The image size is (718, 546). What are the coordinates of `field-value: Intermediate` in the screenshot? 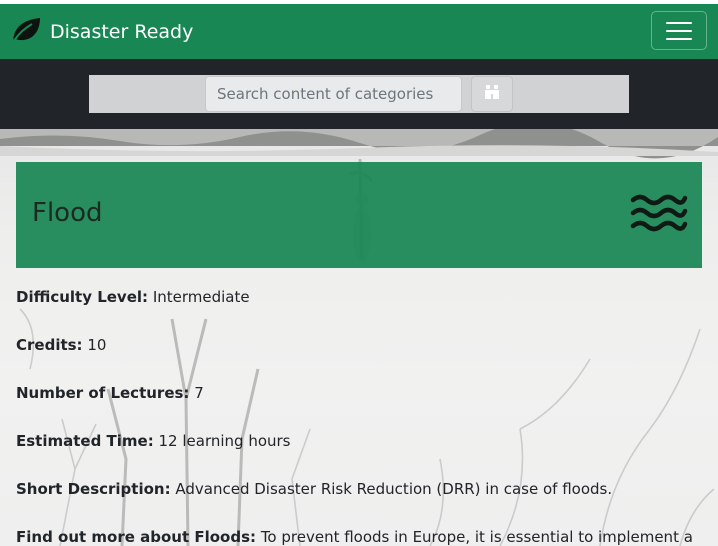 It's located at (201, 297).